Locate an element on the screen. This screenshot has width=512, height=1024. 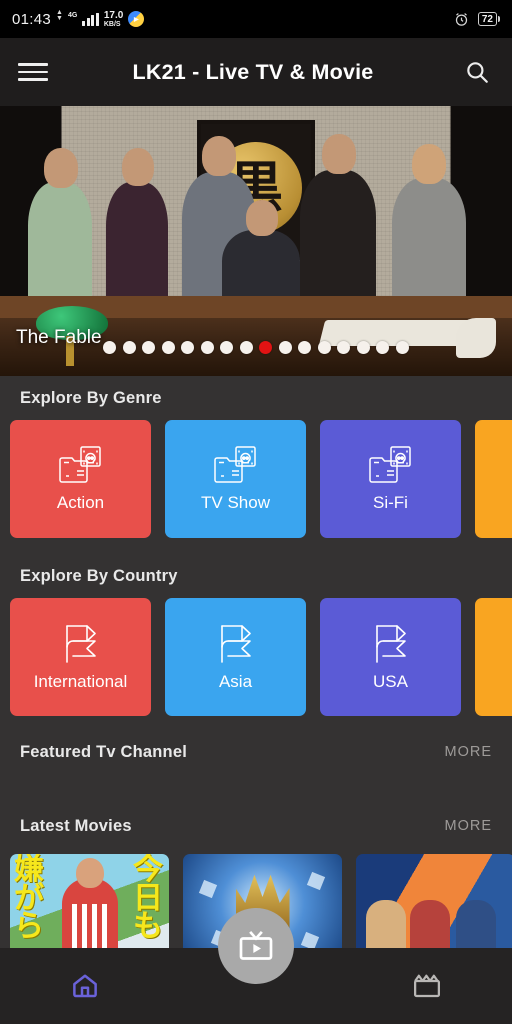
category-card-label: Si-Fi is located at coordinates (390, 502).